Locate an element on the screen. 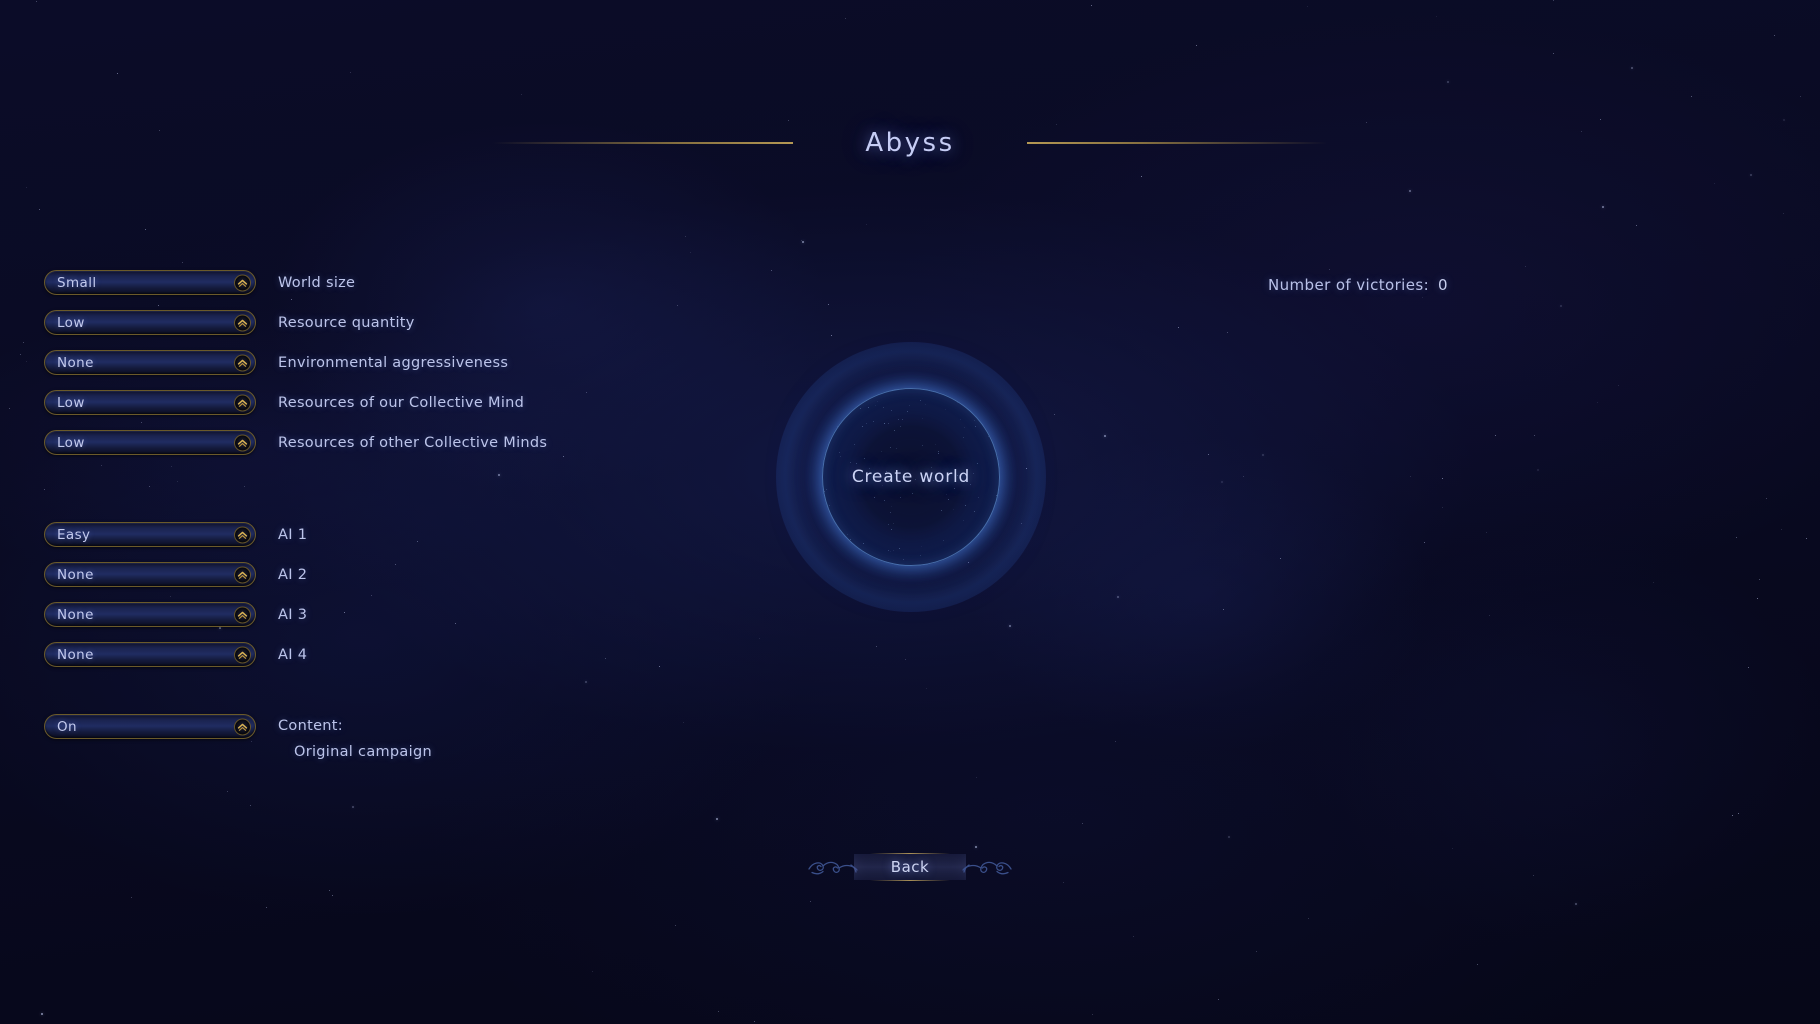 The width and height of the screenshot is (1820, 1024). page-title: Abyss is located at coordinates (910, 143).